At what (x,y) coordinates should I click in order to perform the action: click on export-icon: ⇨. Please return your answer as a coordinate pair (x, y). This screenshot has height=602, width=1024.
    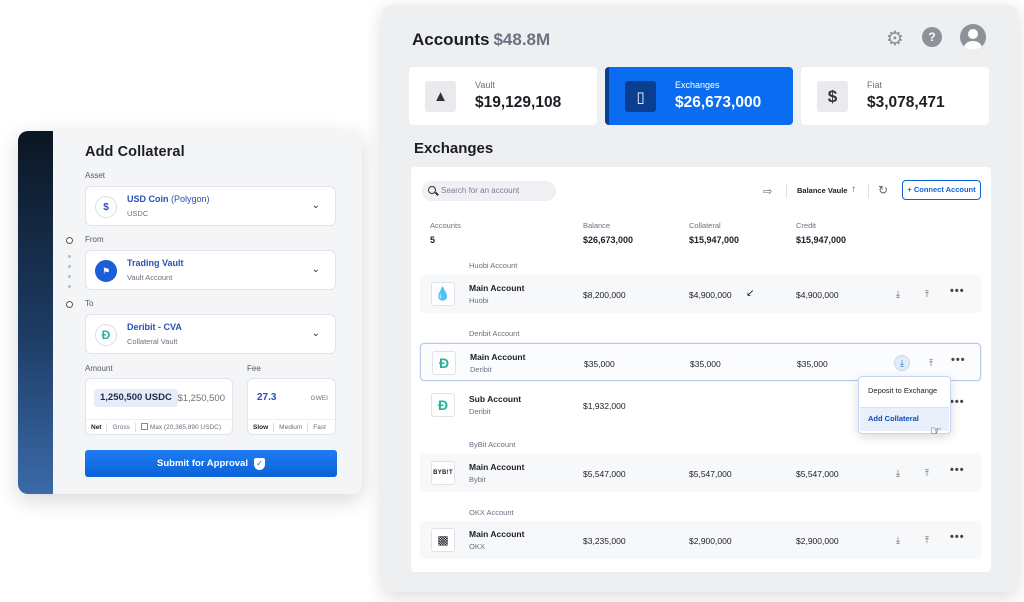
    Looking at the image, I should click on (767, 191).